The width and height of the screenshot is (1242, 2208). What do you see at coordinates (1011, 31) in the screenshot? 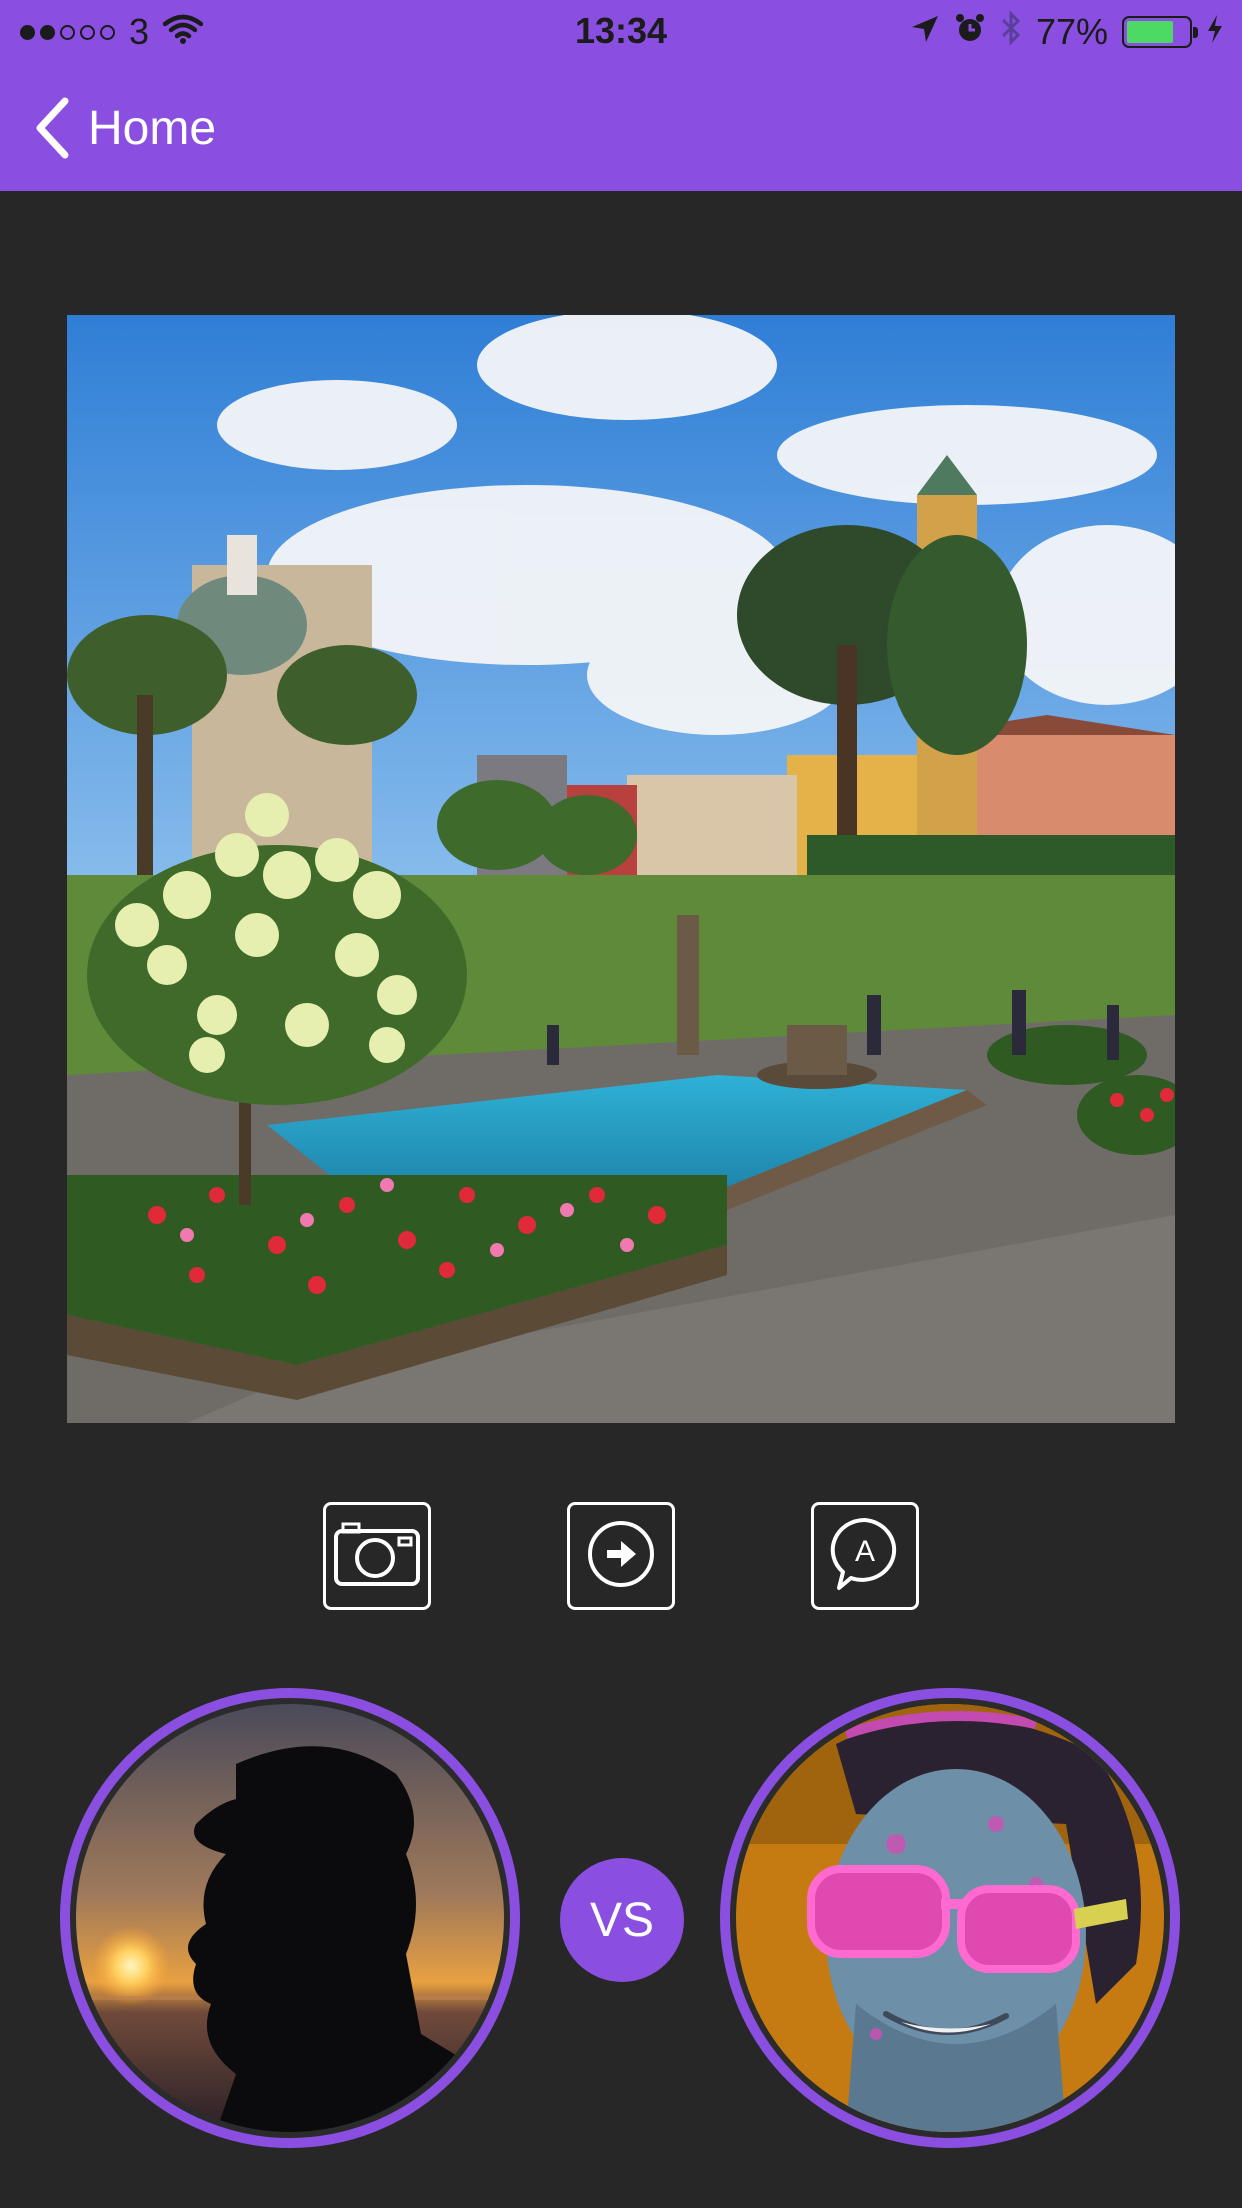
I see `bluetooth-icon` at bounding box center [1011, 31].